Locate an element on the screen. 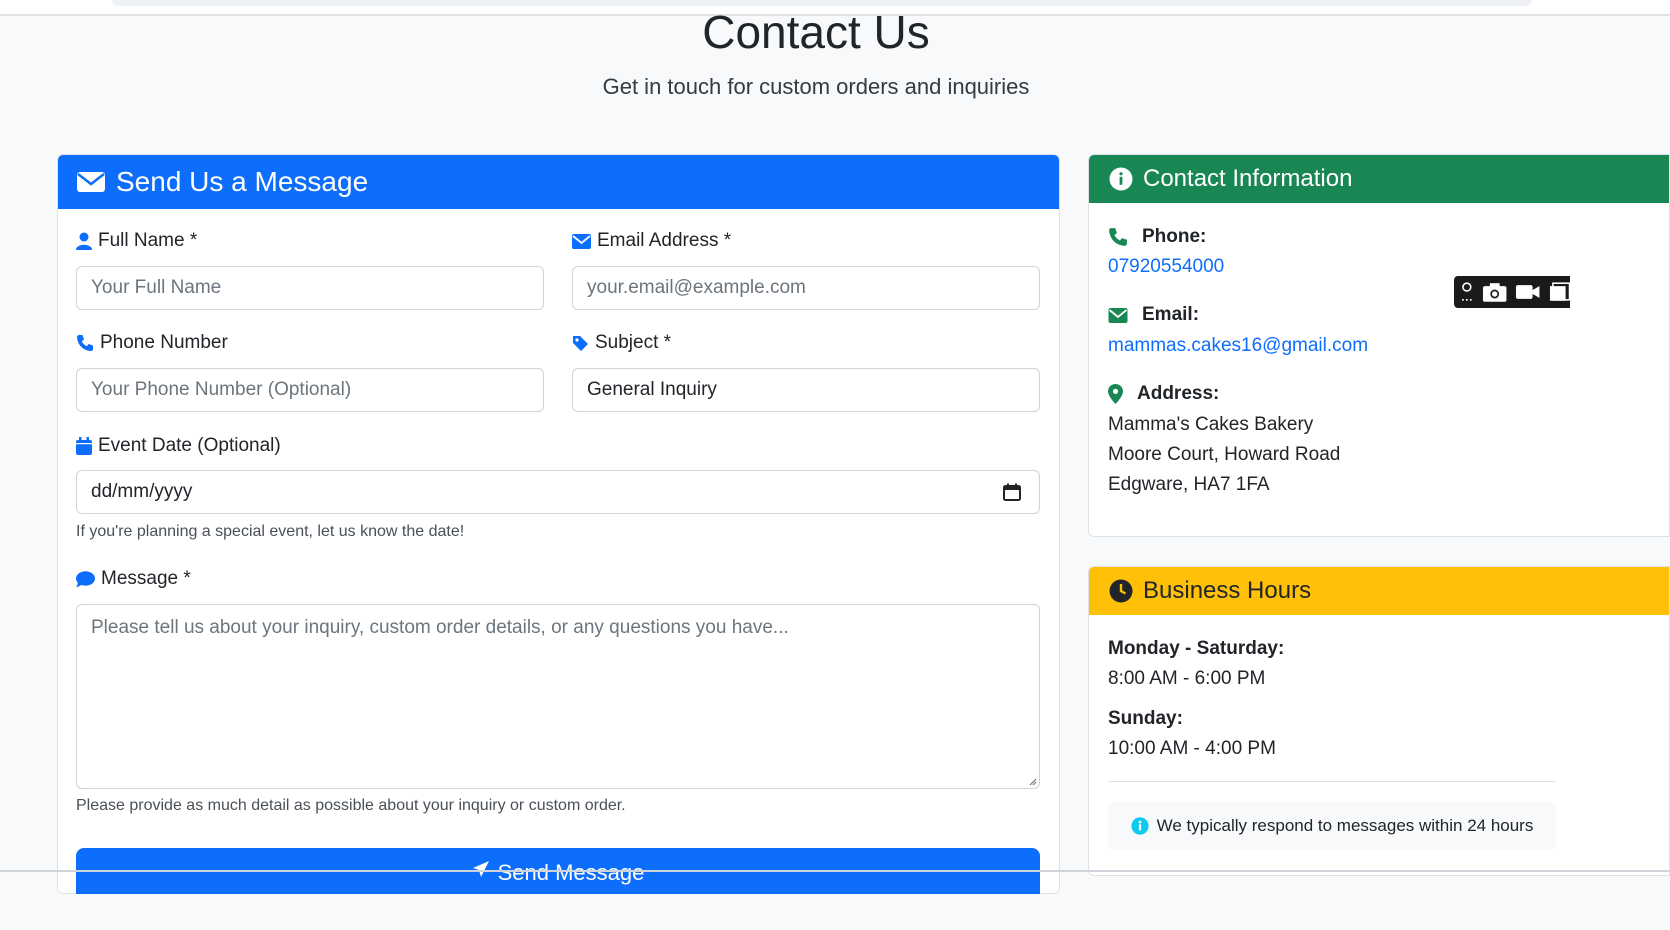 The image size is (1670, 930). contact-info-title: Contact Information is located at coordinates (1248, 178).